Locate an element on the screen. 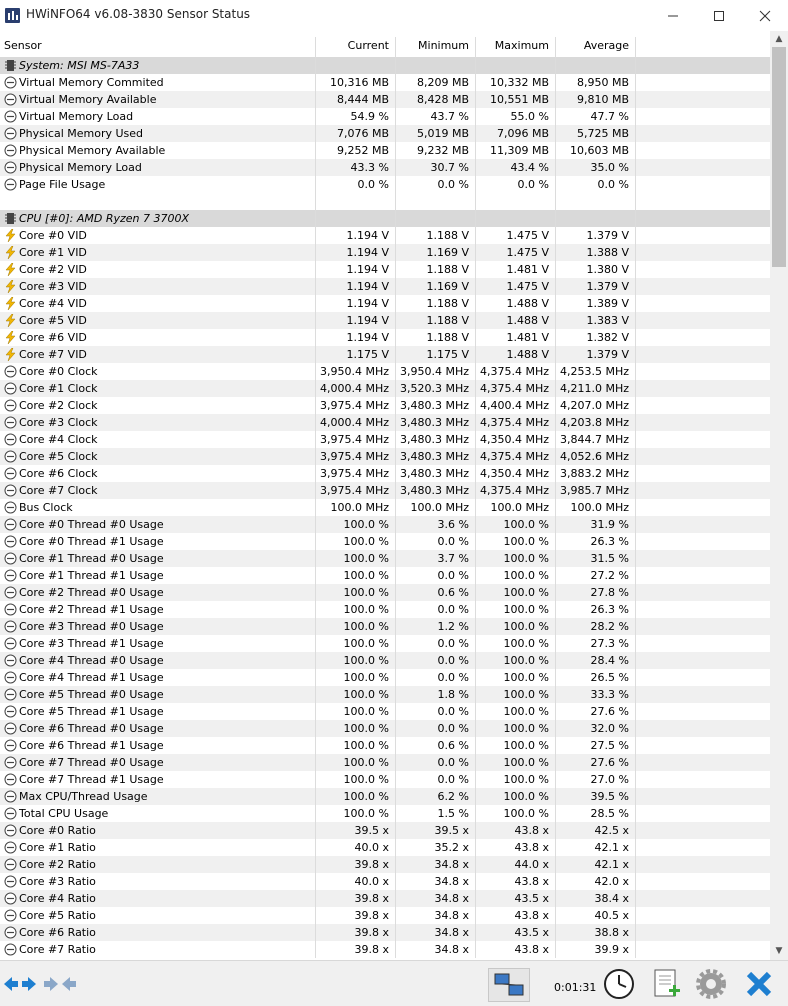  sensor-row: Core #2 VID 1.194 V 1.188 V 1.481 V 1.380 V is located at coordinates (385, 269).